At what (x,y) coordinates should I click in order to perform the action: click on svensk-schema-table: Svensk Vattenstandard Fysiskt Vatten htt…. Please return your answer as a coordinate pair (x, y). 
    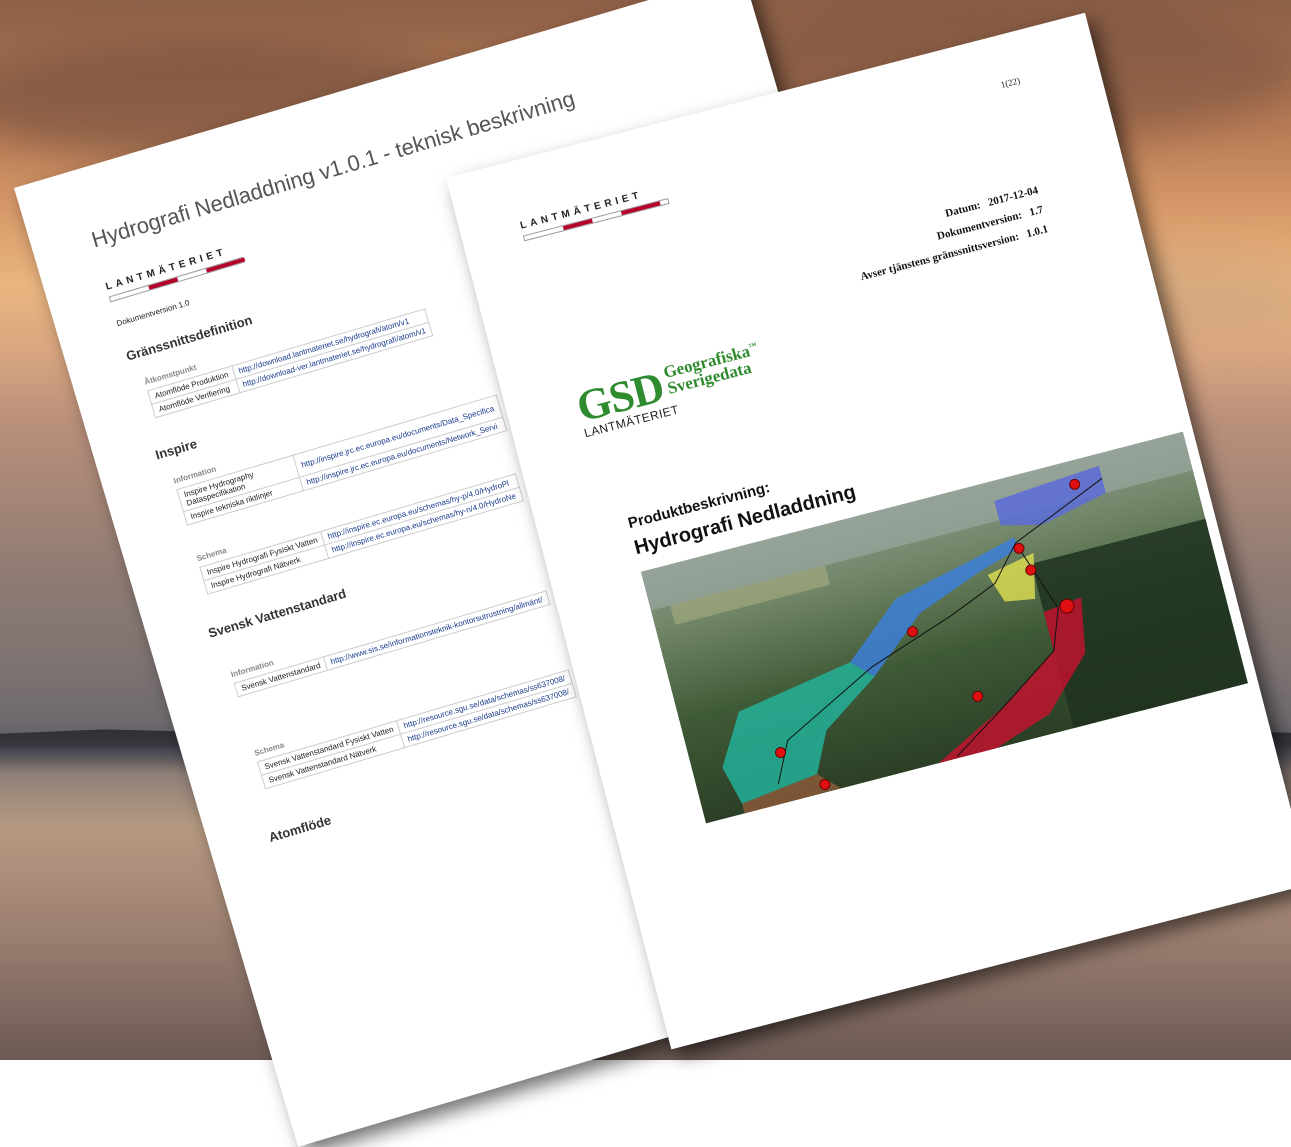
    Looking at the image, I should click on (417, 729).